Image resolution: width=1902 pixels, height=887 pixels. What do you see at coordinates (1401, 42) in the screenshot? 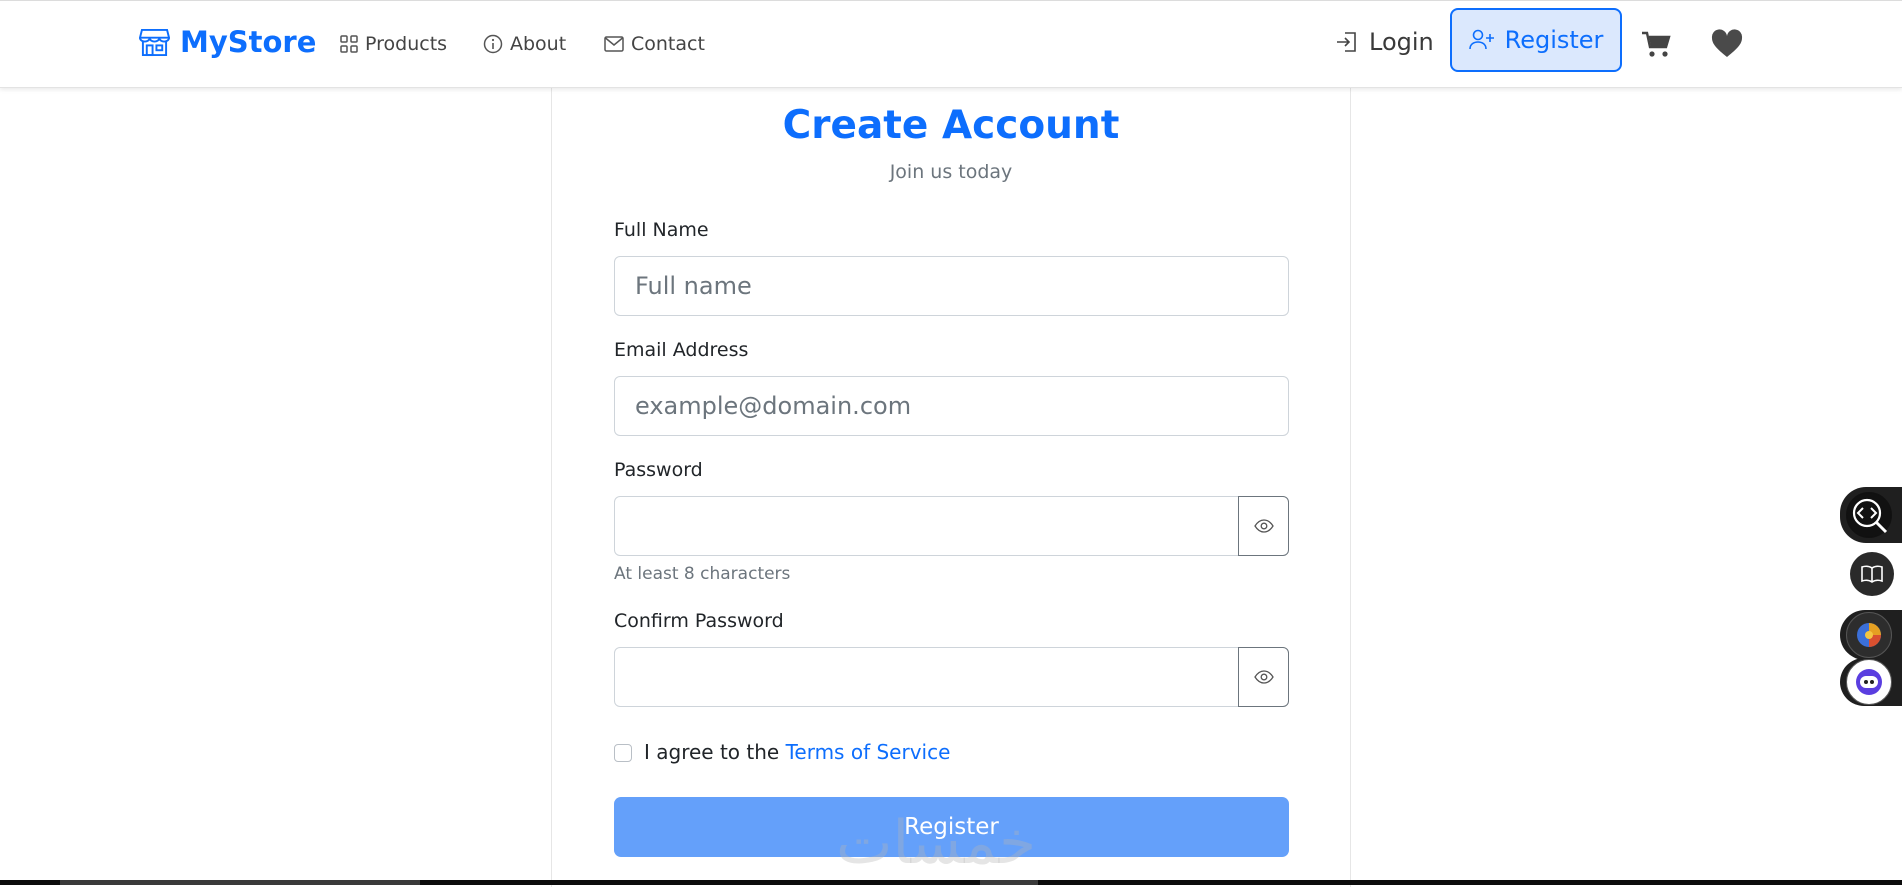
I see `login-label: Login` at bounding box center [1401, 42].